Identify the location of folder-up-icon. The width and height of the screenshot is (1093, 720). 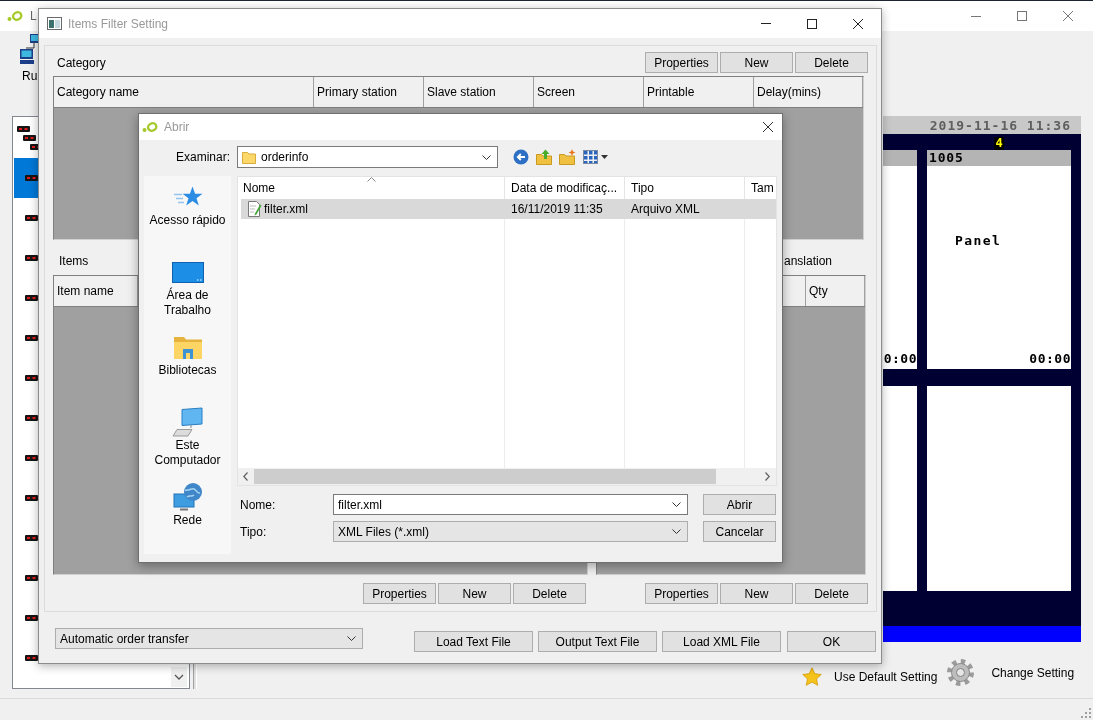
(544, 157).